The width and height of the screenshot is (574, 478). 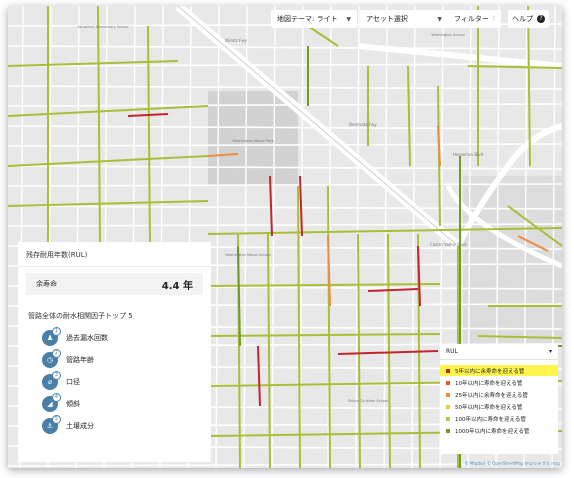 I want to click on factor-label: 口径, so click(x=73, y=382).